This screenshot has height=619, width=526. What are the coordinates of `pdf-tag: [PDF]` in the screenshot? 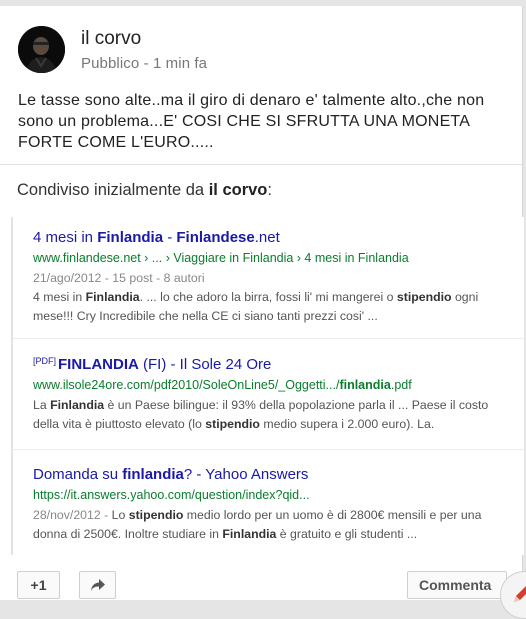 It's located at (45, 361).